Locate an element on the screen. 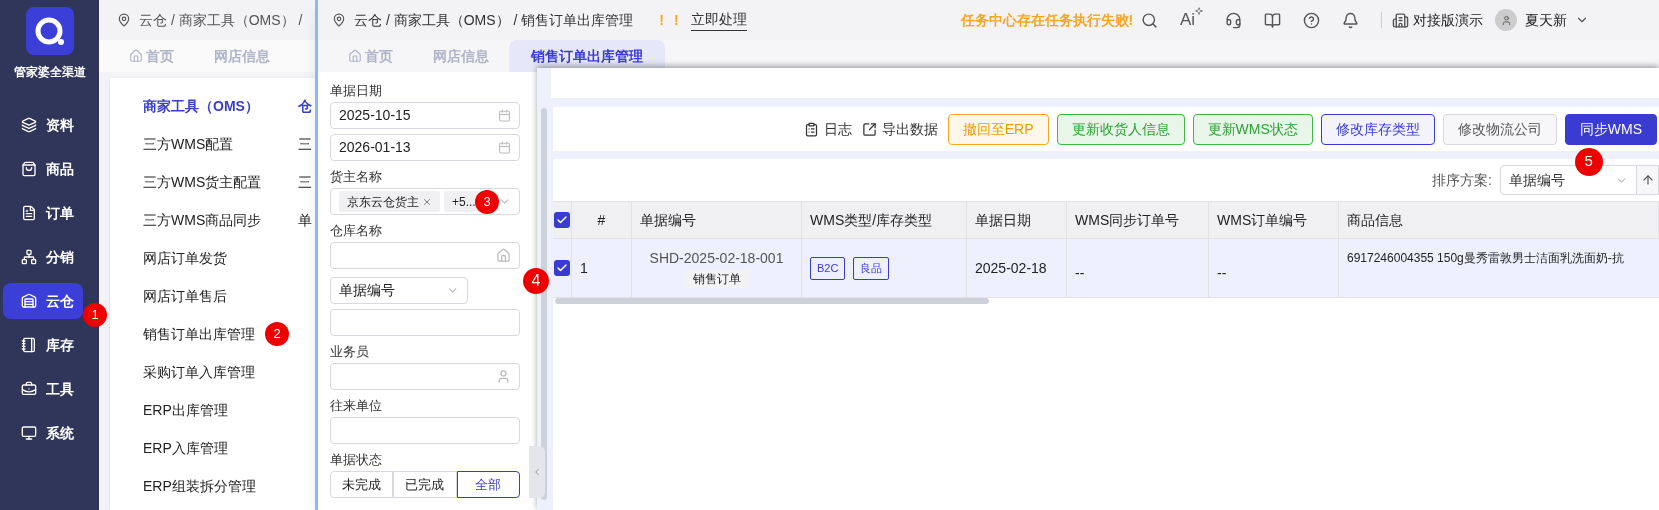 The image size is (1659, 510). menu-item: 网店订单发货 is located at coordinates (185, 258).